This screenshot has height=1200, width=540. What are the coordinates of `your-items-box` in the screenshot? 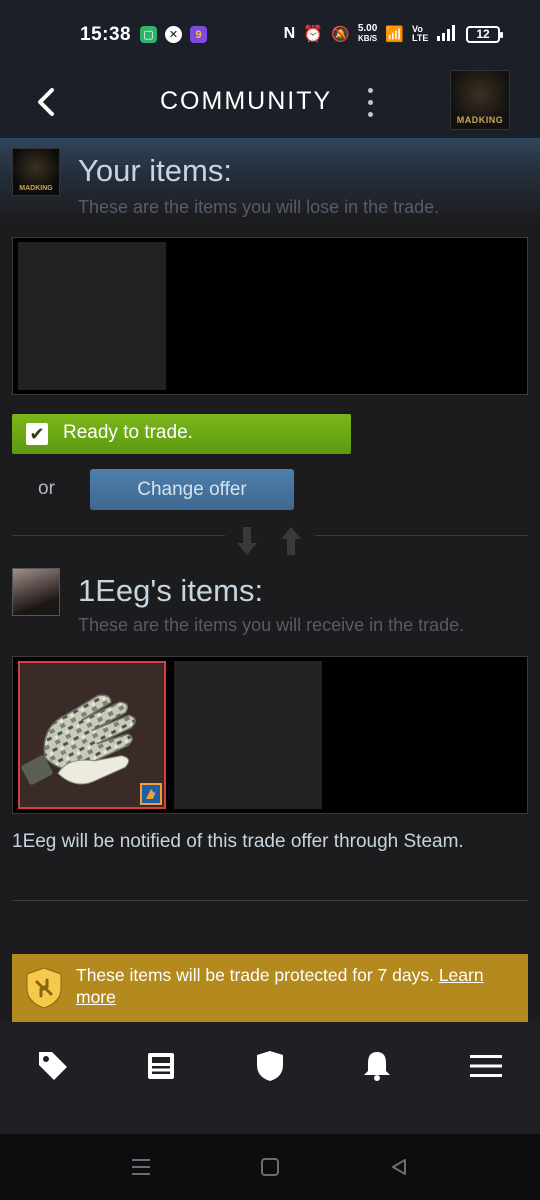 It's located at (270, 316).